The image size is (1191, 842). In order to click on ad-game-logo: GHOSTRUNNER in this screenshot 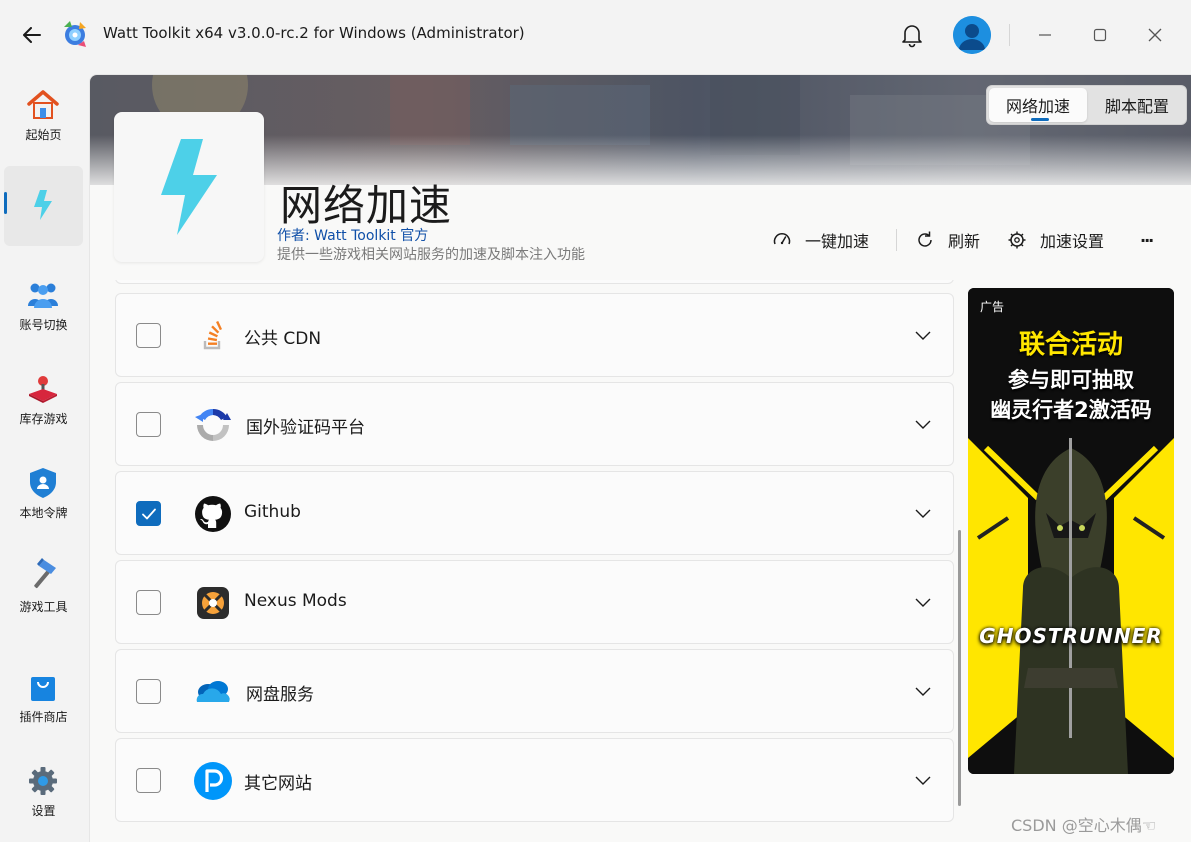, I will do `click(1071, 636)`.